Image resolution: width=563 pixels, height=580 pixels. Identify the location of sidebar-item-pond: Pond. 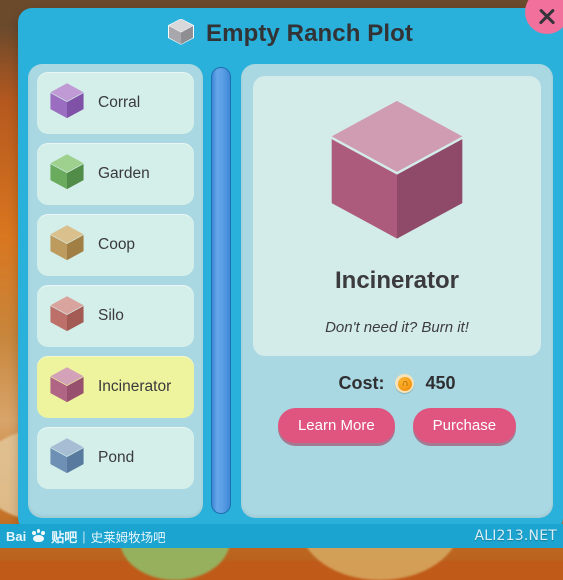
(115, 458).